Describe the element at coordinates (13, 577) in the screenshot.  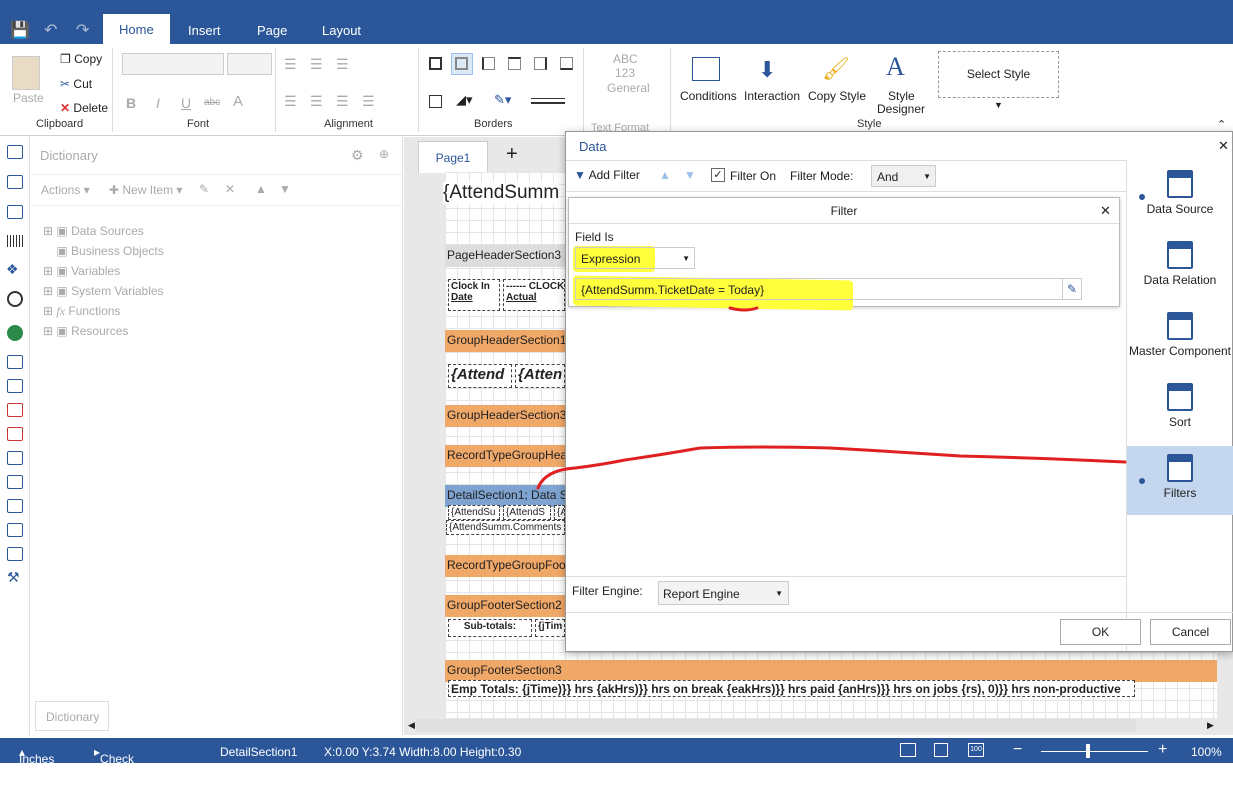
I see `tools-icon: ⚒` at that location.